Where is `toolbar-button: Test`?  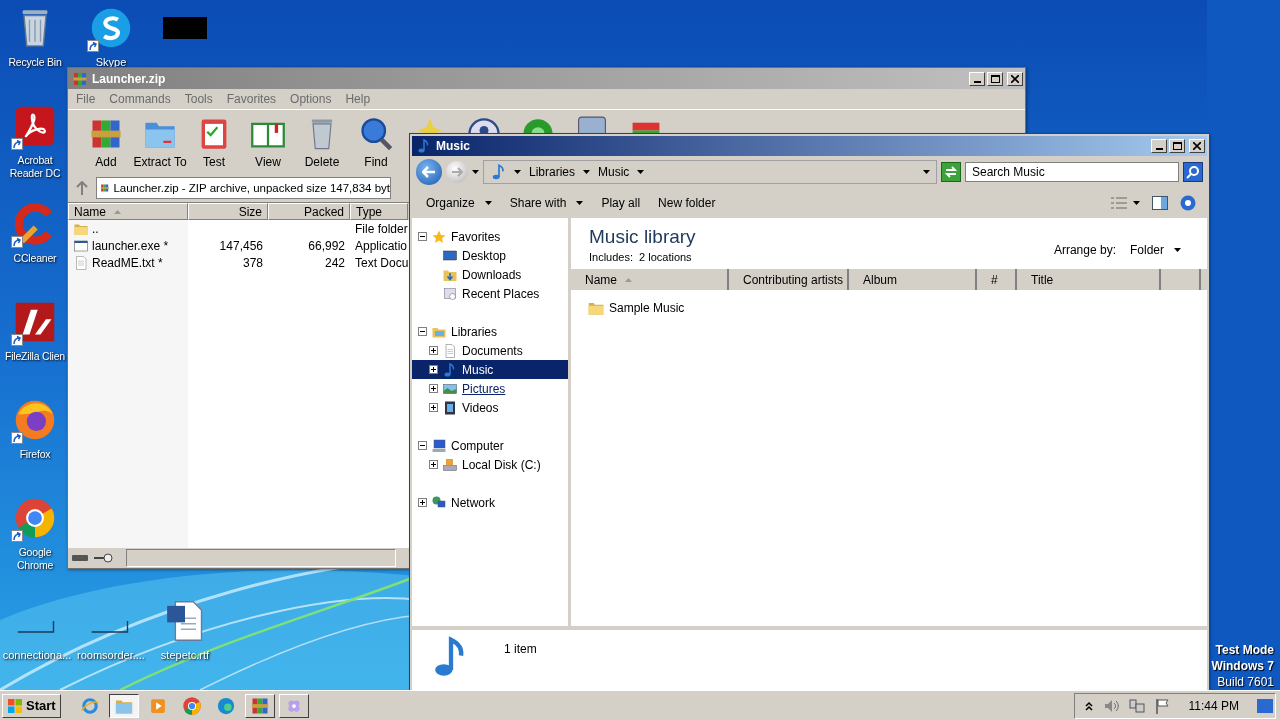 toolbar-button: Test is located at coordinates (214, 142).